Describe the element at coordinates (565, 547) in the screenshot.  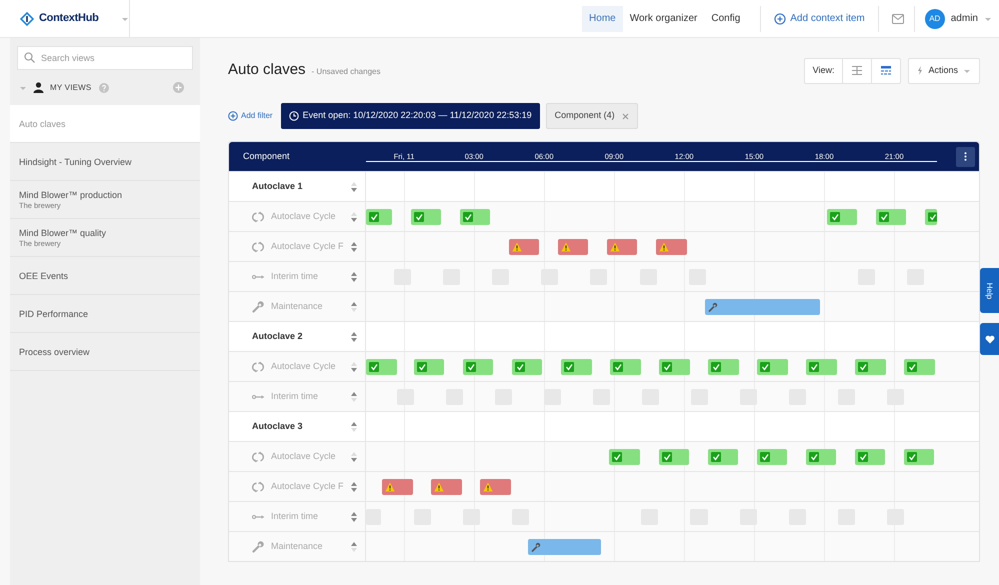
I see `maintenance-bar` at that location.